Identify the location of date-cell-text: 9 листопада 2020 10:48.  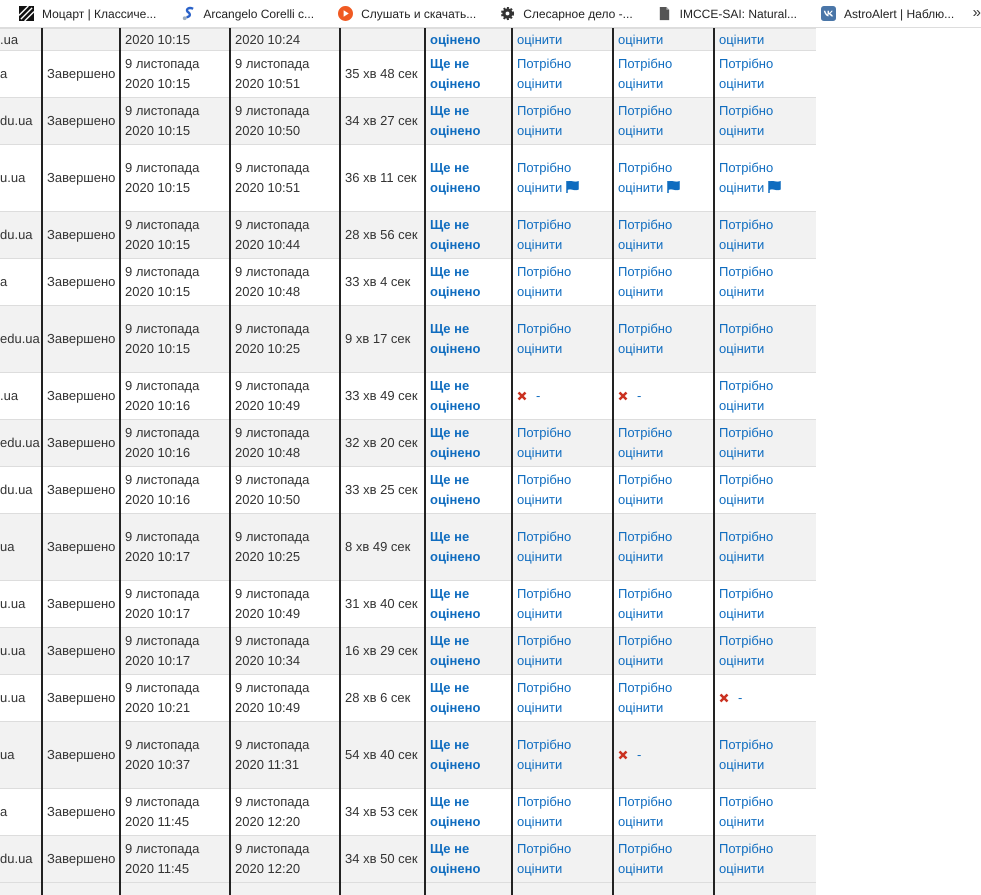
(272, 443).